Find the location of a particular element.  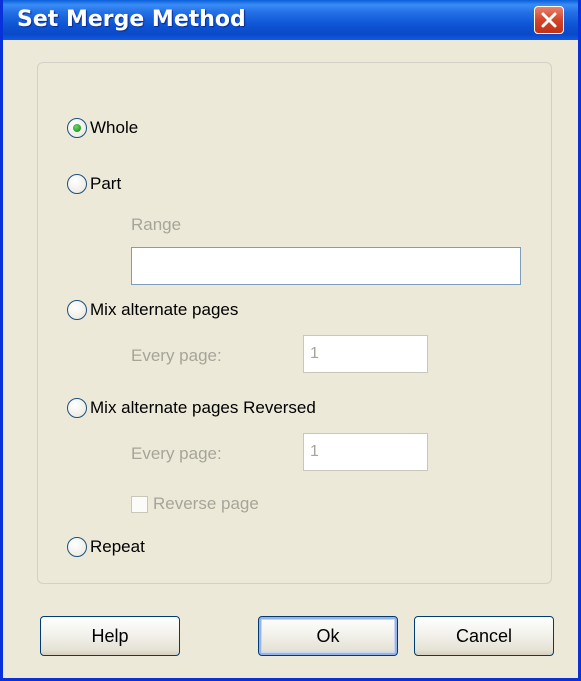

radio-mix-reversed-label: Mix alternate pages Reversed is located at coordinates (203, 407).